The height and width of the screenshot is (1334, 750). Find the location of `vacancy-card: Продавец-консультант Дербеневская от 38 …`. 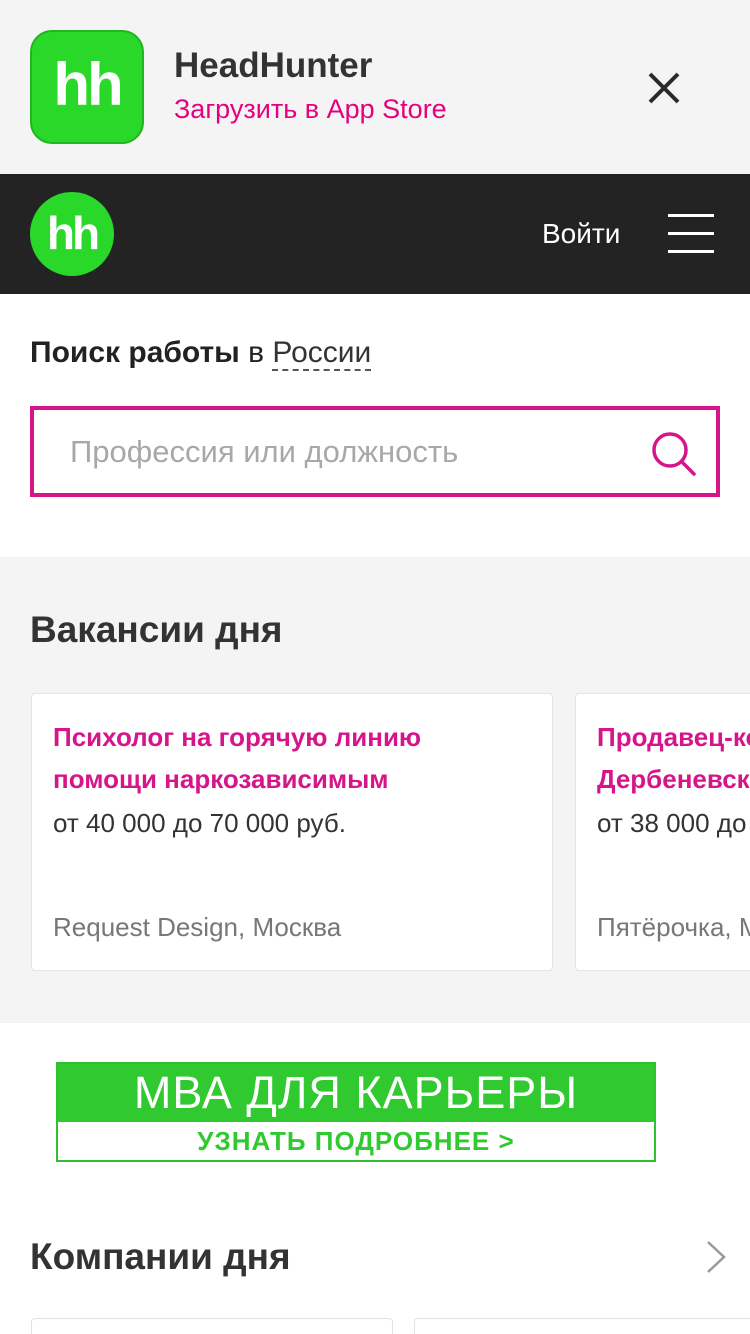

vacancy-card: Продавец-консультант Дербеневская от 38 … is located at coordinates (662, 832).